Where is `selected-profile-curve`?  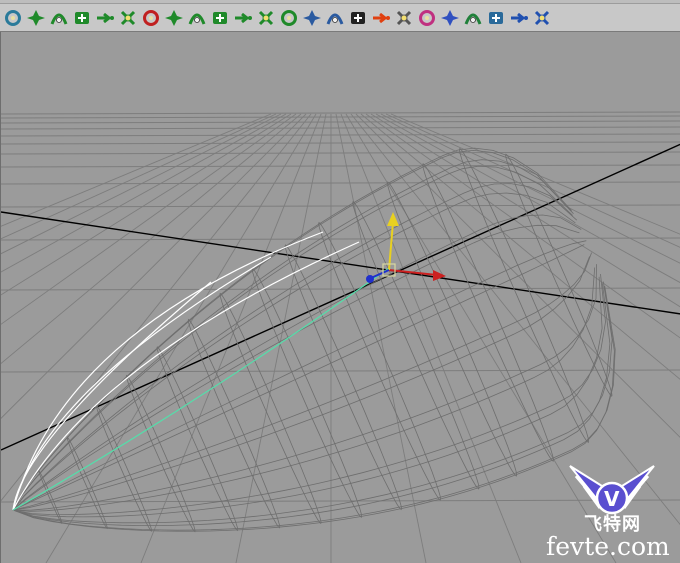
selected-profile-curve is located at coordinates (112, 396).